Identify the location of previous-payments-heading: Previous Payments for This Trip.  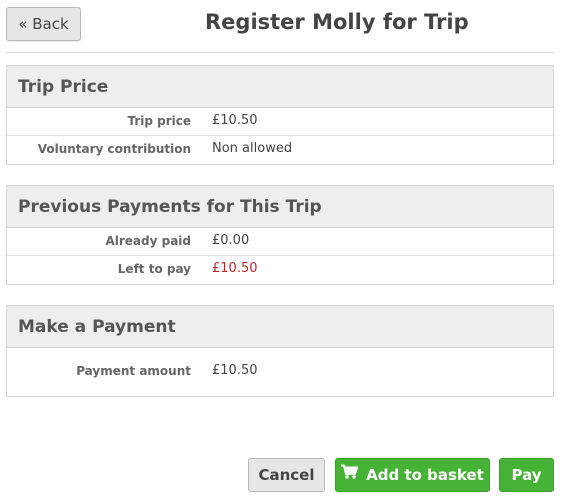
(280, 207).